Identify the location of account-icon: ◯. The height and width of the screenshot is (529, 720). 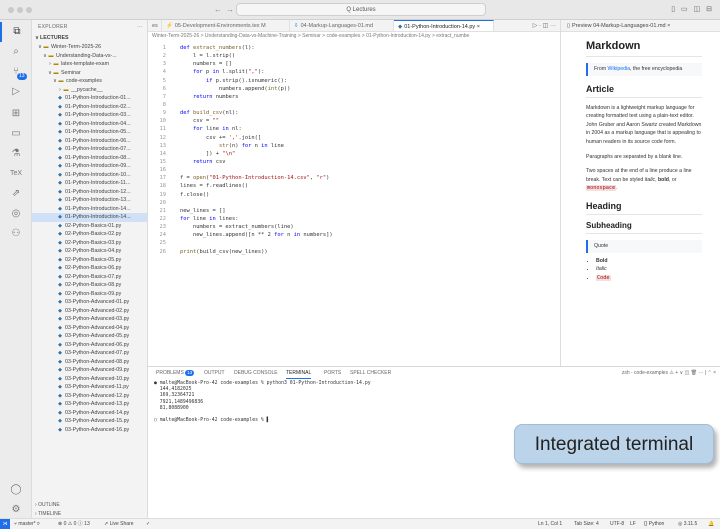
(16, 490).